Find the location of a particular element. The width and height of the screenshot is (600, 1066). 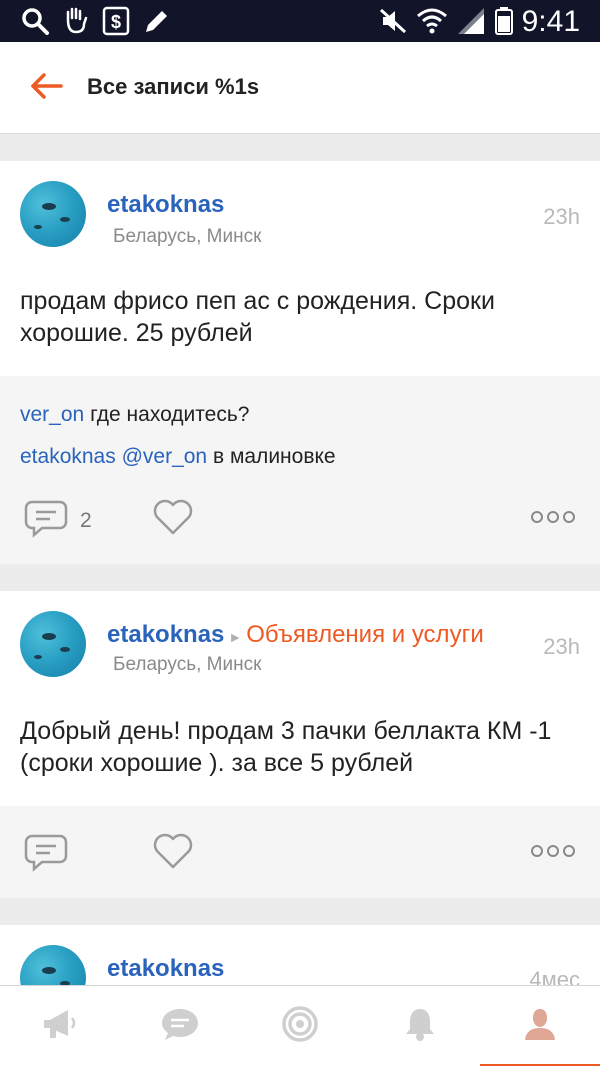

comment-author: ver_on is located at coordinates (52, 414).